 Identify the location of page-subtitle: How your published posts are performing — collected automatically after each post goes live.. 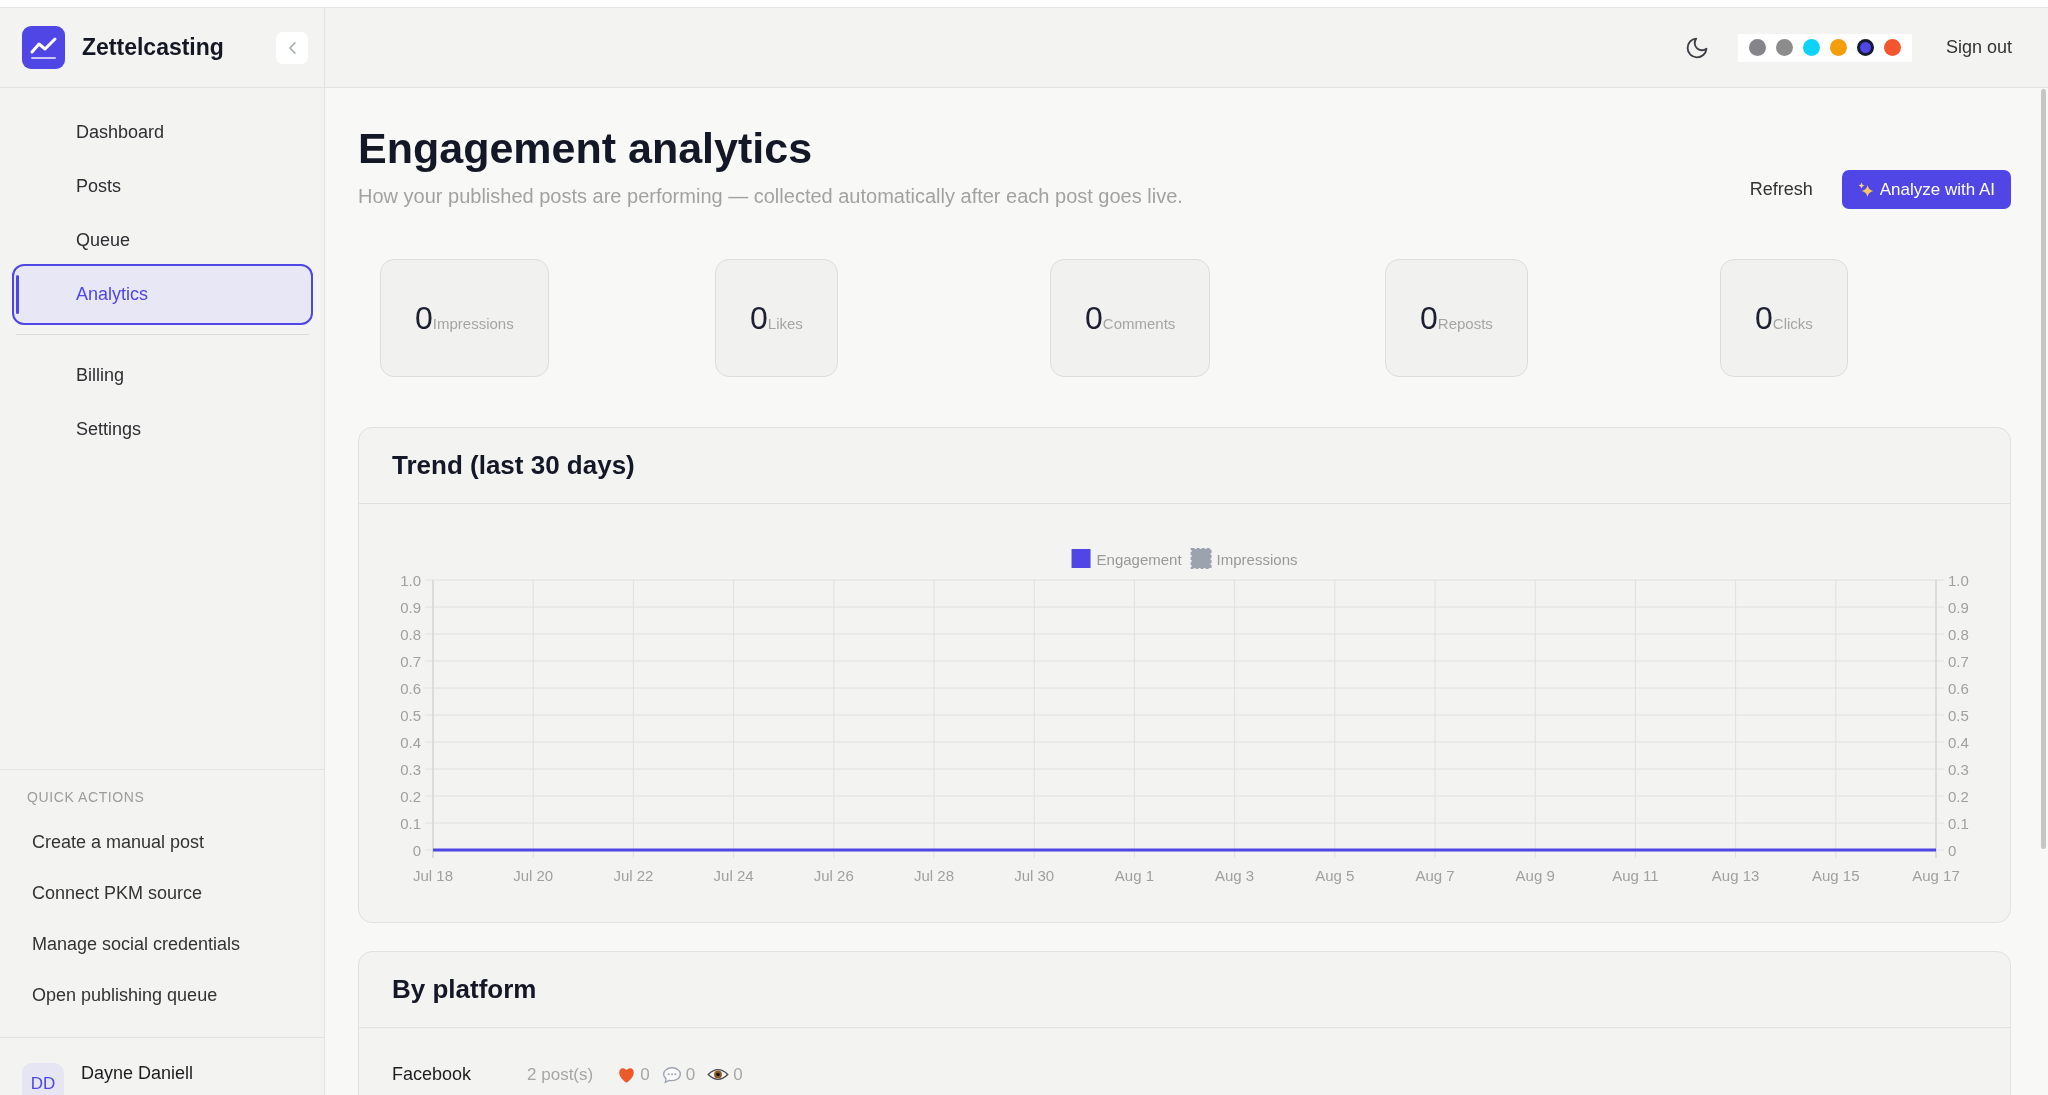
(770, 196).